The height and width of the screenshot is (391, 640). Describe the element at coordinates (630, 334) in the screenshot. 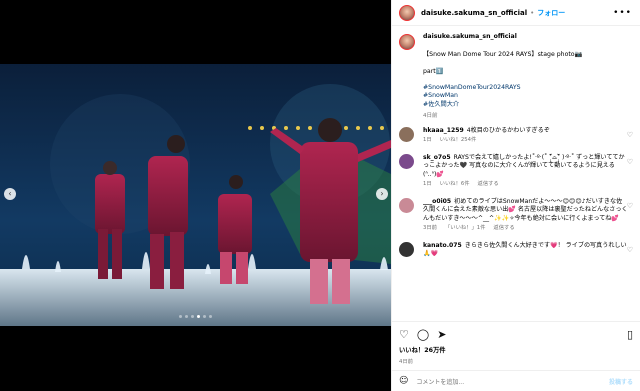

I see `bookmark-icon: ▯` at that location.